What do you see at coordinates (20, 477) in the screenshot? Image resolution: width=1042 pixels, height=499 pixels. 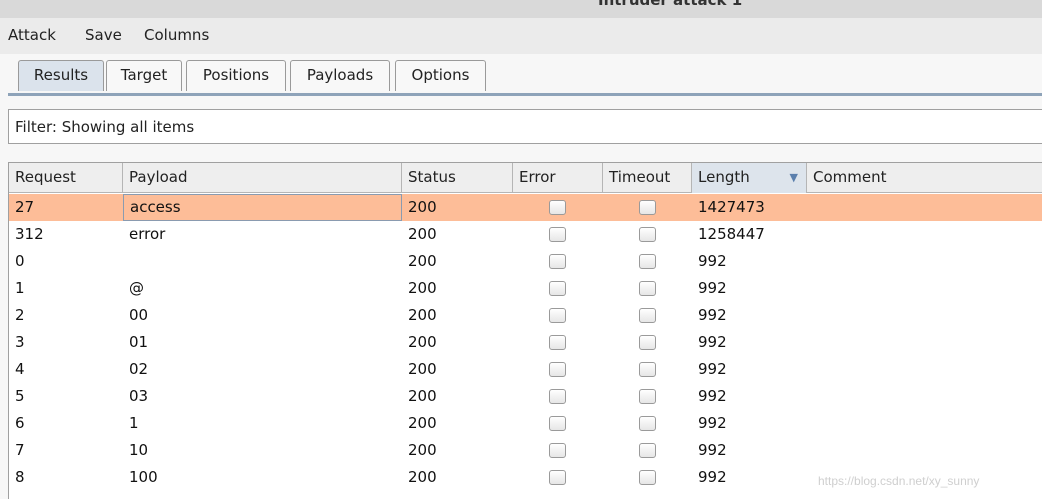 I see `request-cell: 8` at bounding box center [20, 477].